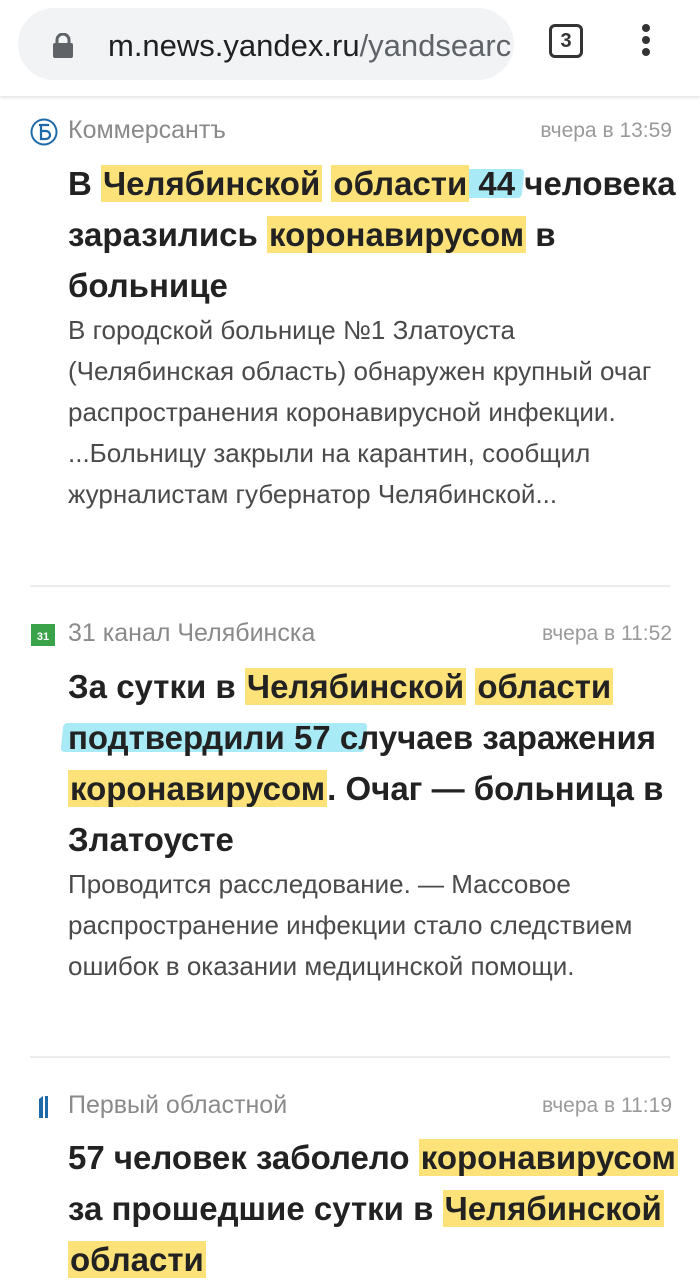  What do you see at coordinates (507, 737) in the screenshot?
I see `headline-text: лучаев заражения` at bounding box center [507, 737].